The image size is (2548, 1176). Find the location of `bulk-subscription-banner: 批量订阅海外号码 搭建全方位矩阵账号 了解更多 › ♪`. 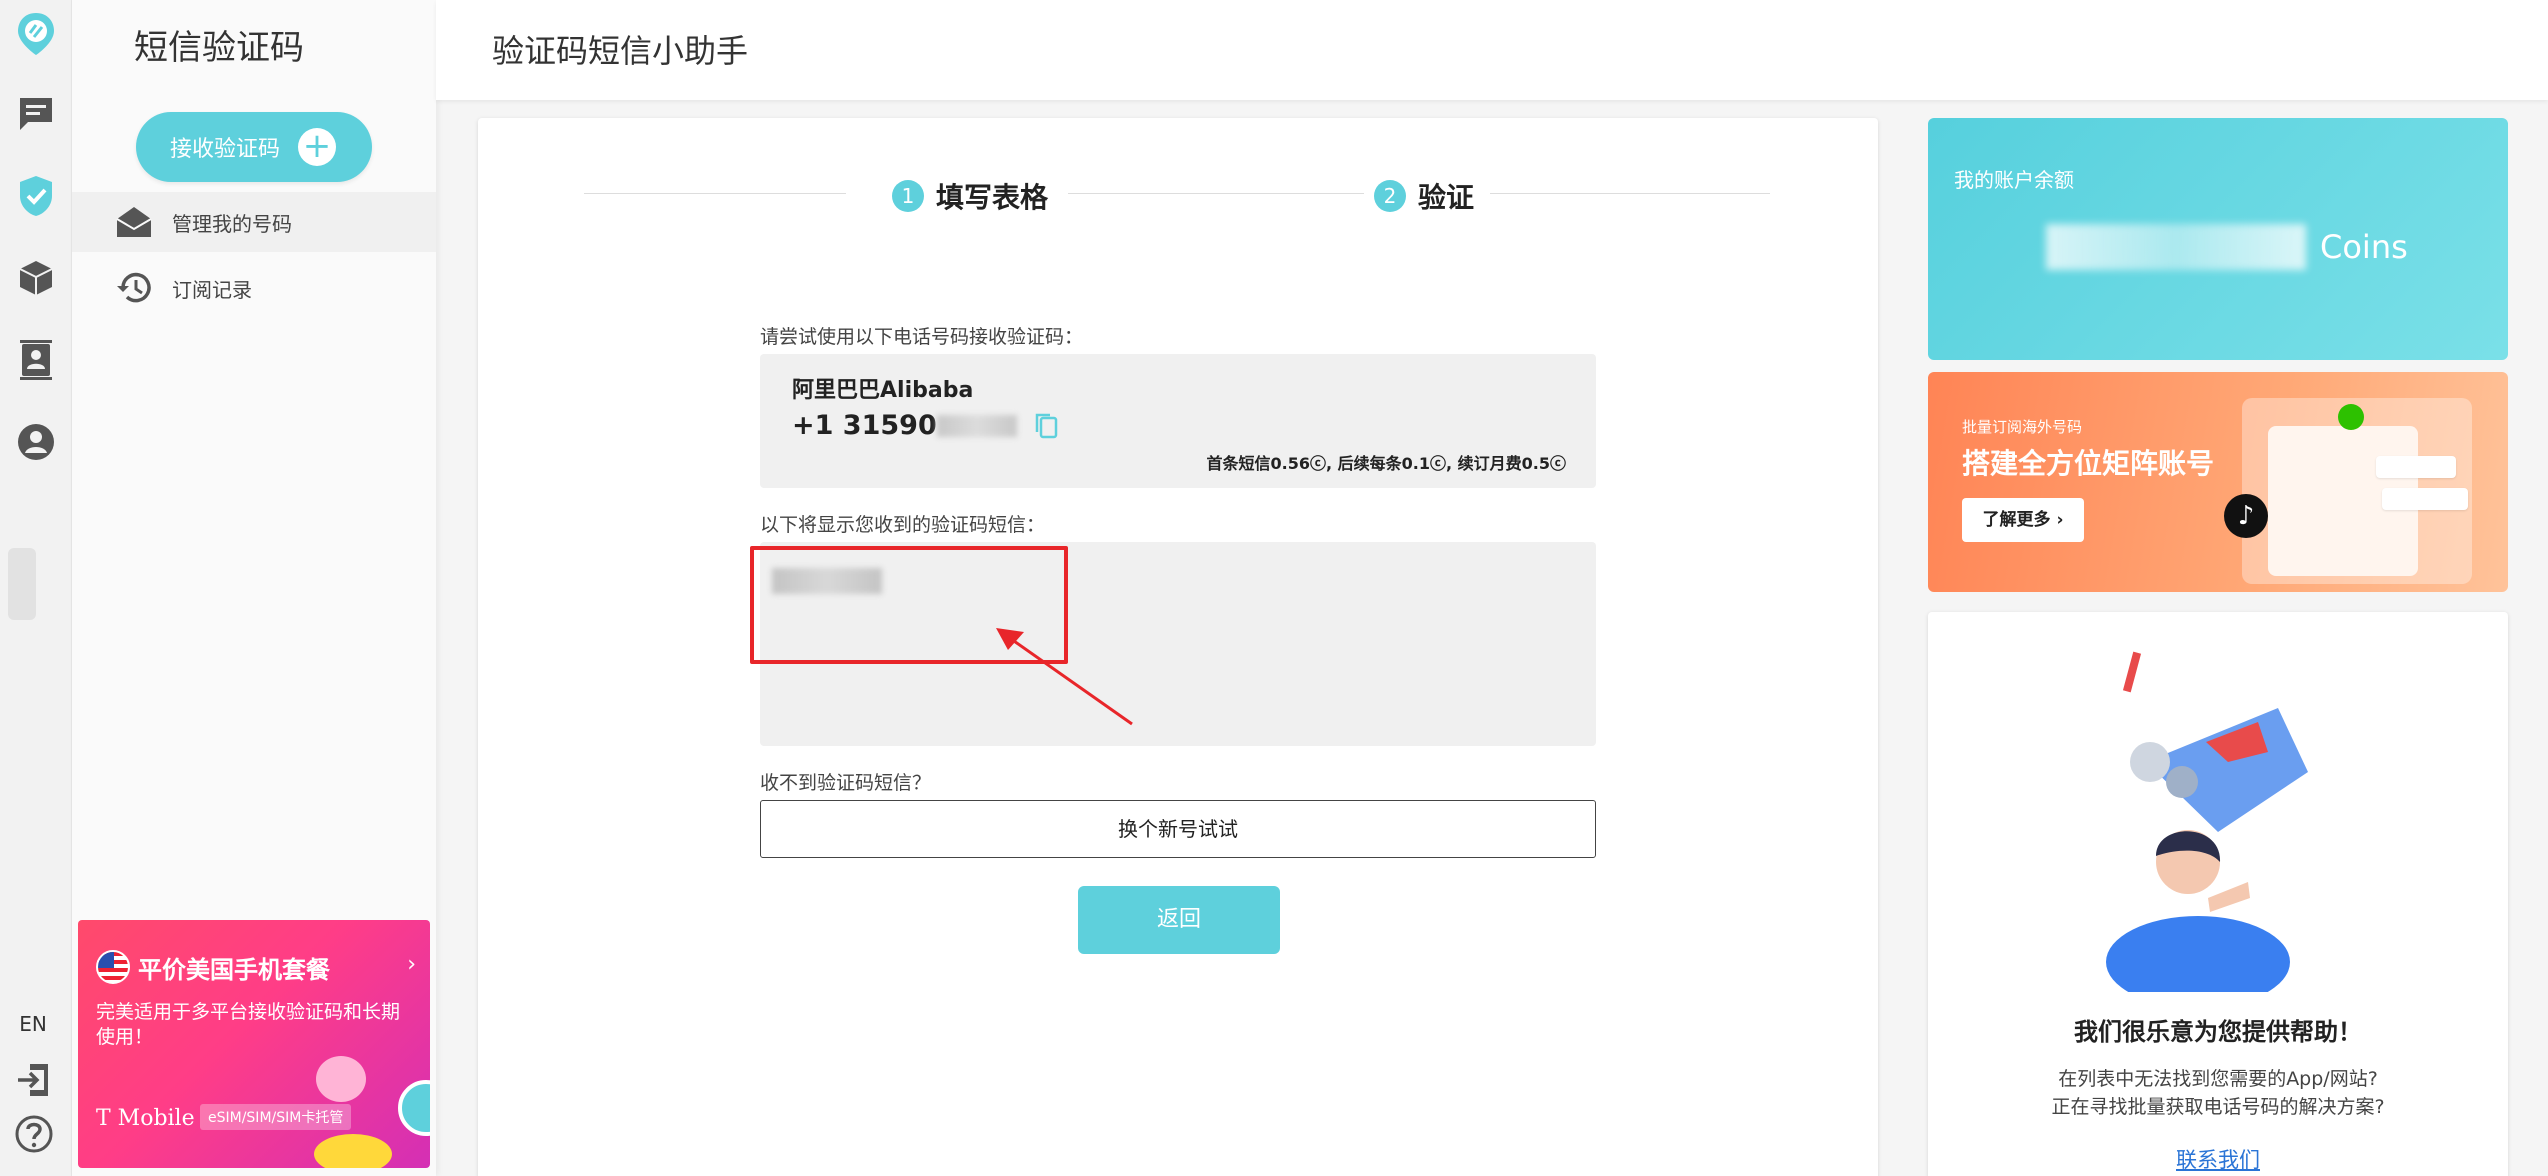

bulk-subscription-banner: 批量订阅海外号码 搭建全方位矩阵账号 了解更多 › ♪ is located at coordinates (2218, 482).